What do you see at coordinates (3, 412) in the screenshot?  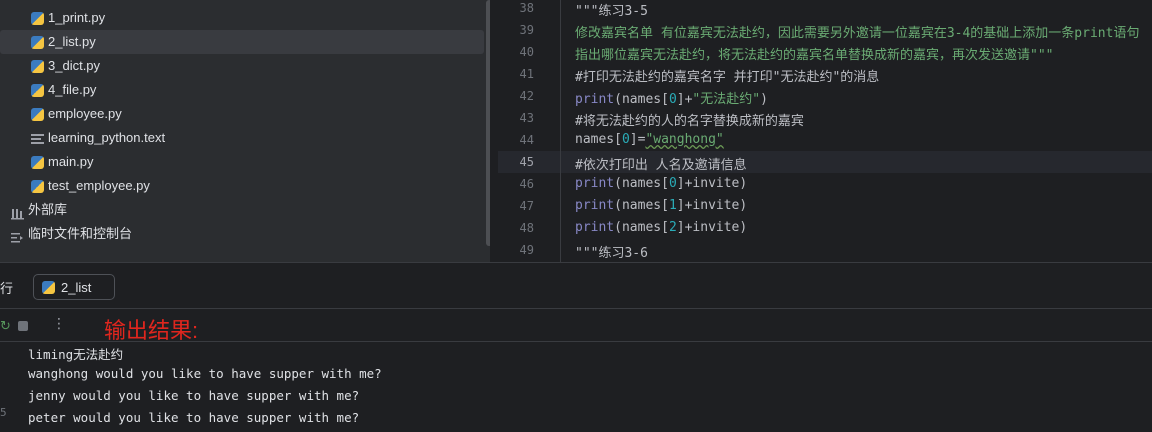 I see `output-gutter-mark: 5` at bounding box center [3, 412].